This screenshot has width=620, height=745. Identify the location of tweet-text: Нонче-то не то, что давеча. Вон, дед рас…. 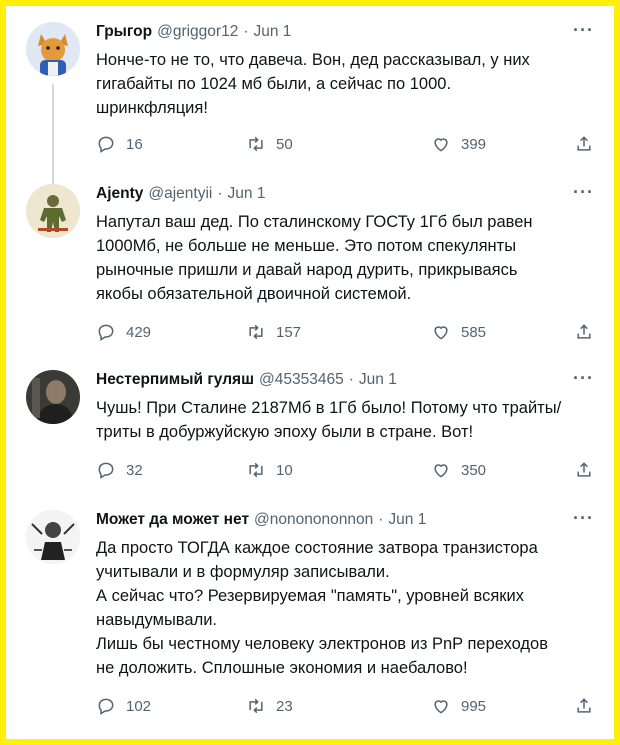
(313, 84).